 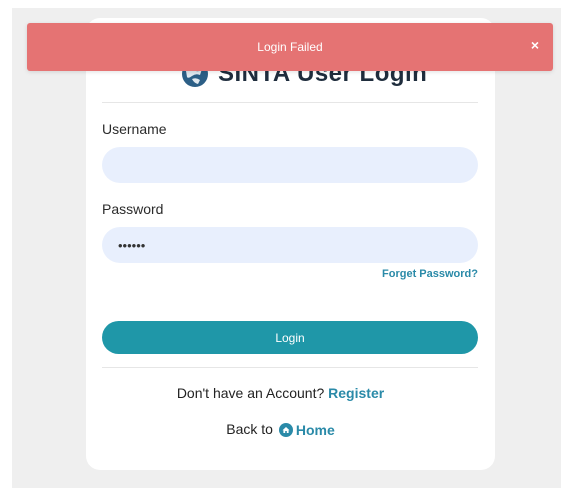 What do you see at coordinates (430, 274) in the screenshot?
I see `forget-password-link: Forget Password?` at bounding box center [430, 274].